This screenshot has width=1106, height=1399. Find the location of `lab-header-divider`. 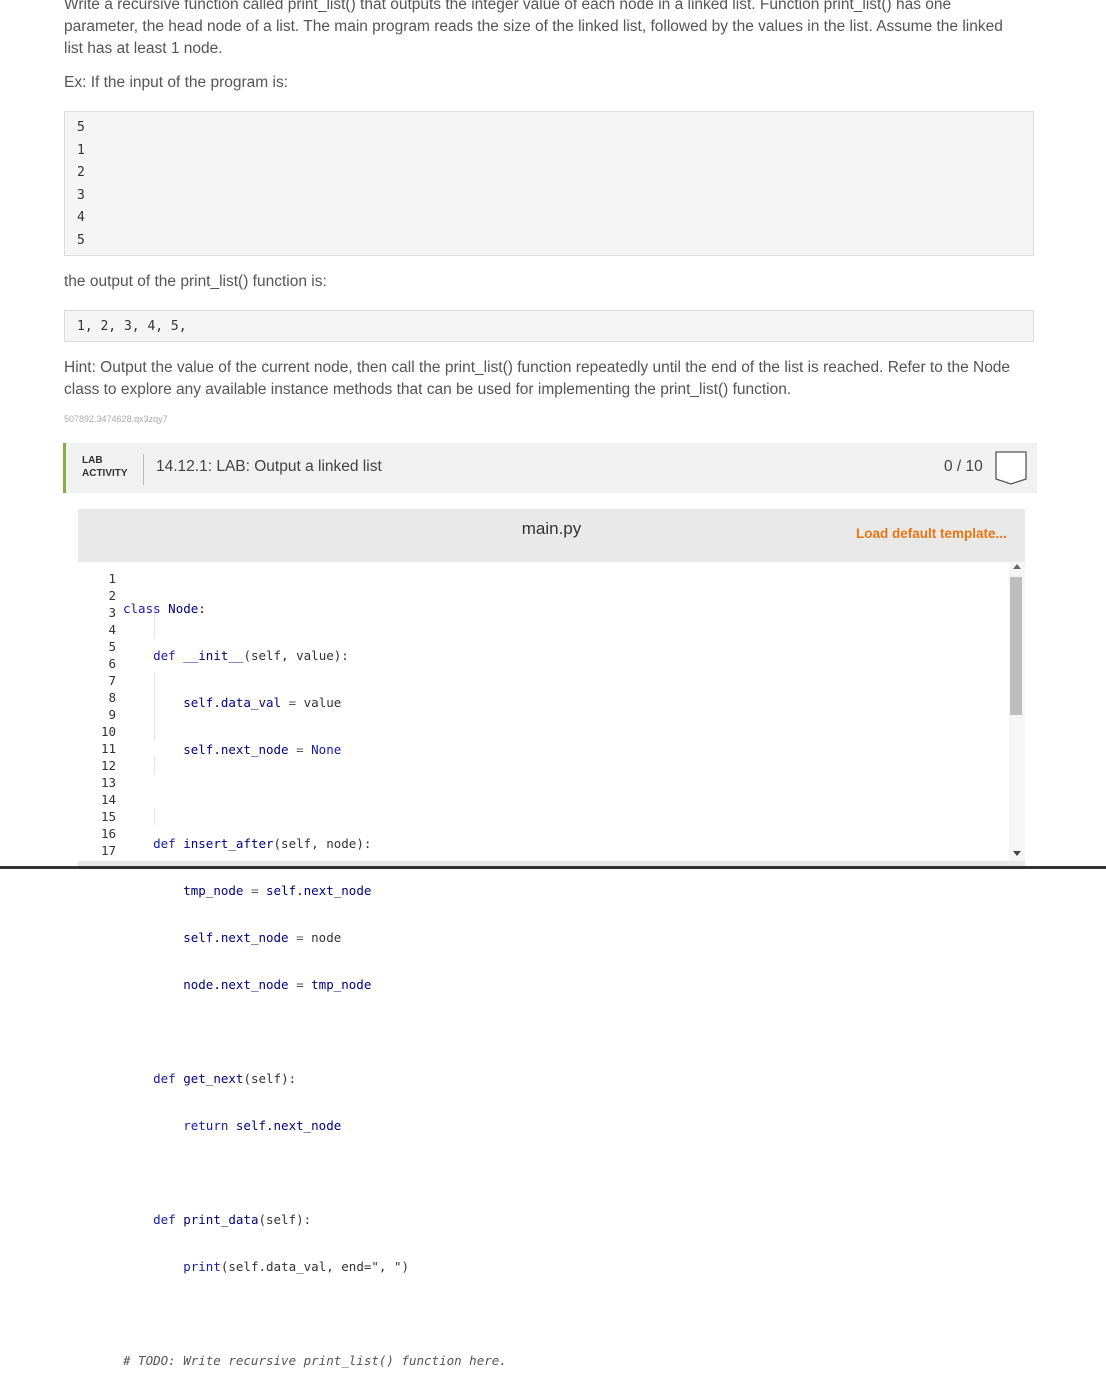

lab-header-divider is located at coordinates (143, 469).